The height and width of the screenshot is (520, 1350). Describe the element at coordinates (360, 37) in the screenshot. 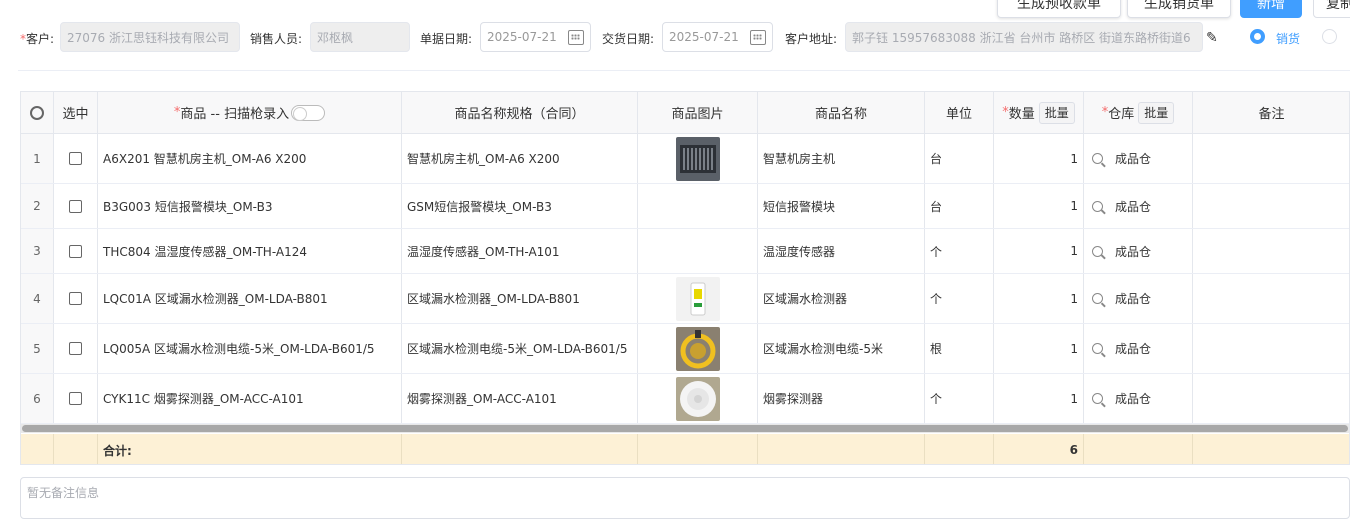

I see `sales-person-field: 邓枢枫` at that location.